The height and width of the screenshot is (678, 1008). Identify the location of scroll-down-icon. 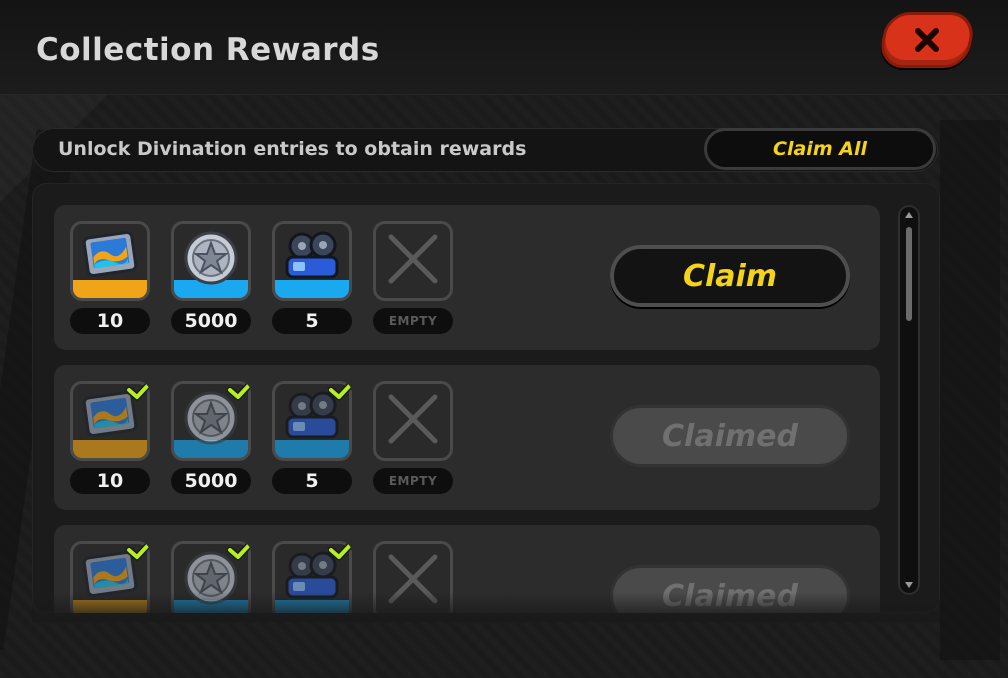
(909, 585).